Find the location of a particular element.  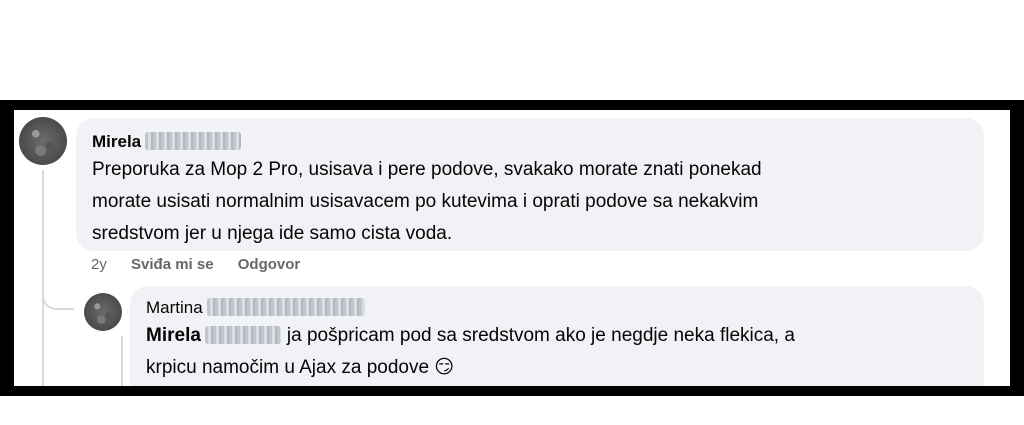

reply-text-line: krpicu namočim u Ajax za podove 😏 is located at coordinates (300, 367).